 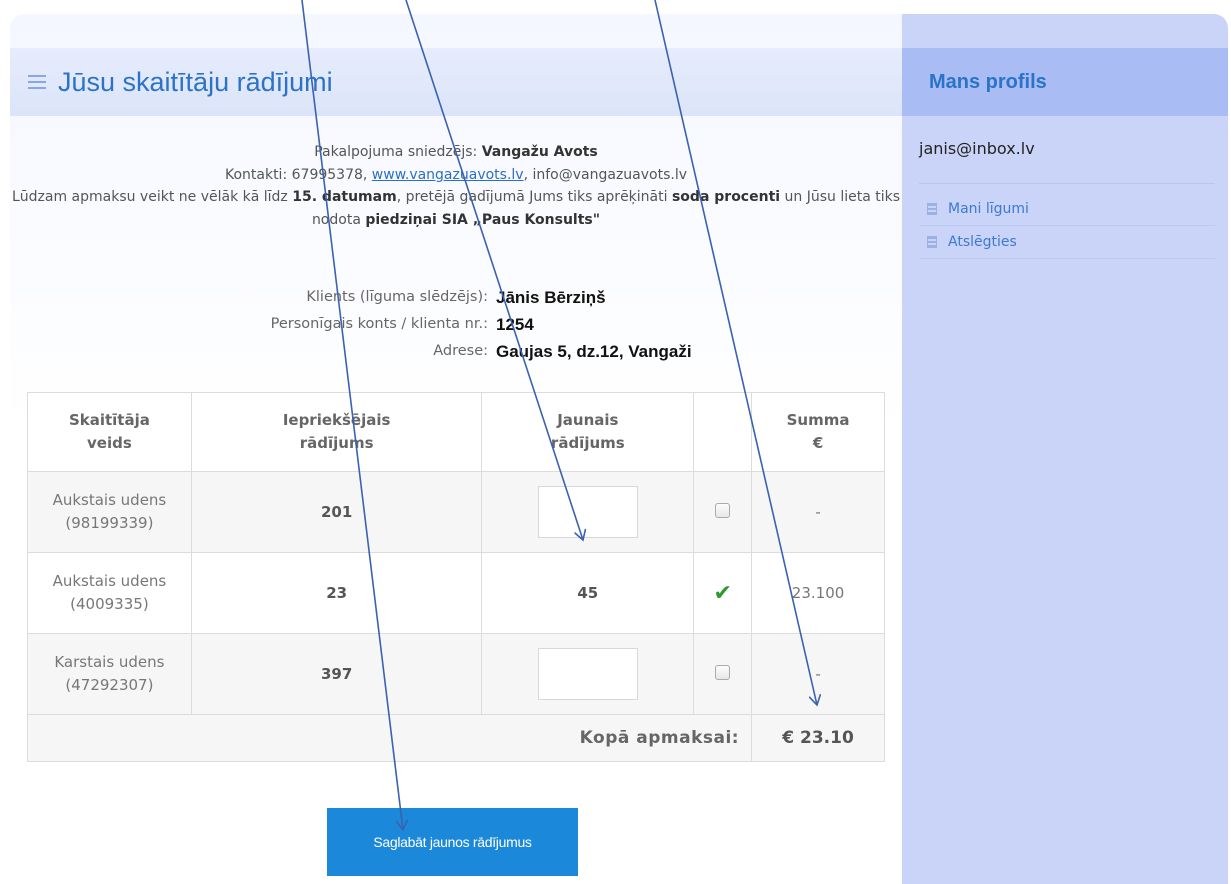 I want to click on column-header-check, so click(x=723, y=432).